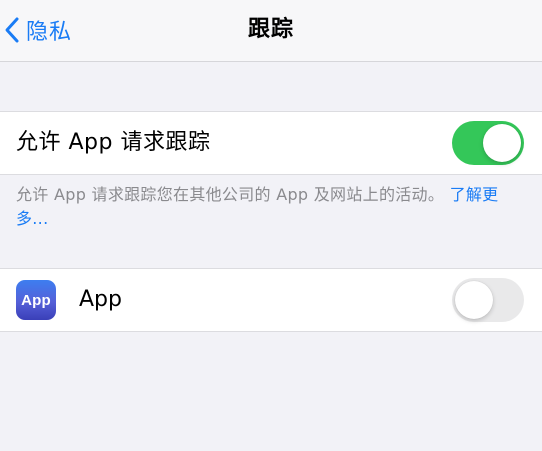 This screenshot has height=451, width=542. Describe the element at coordinates (100, 299) in the screenshot. I see `app-name: App` at that location.